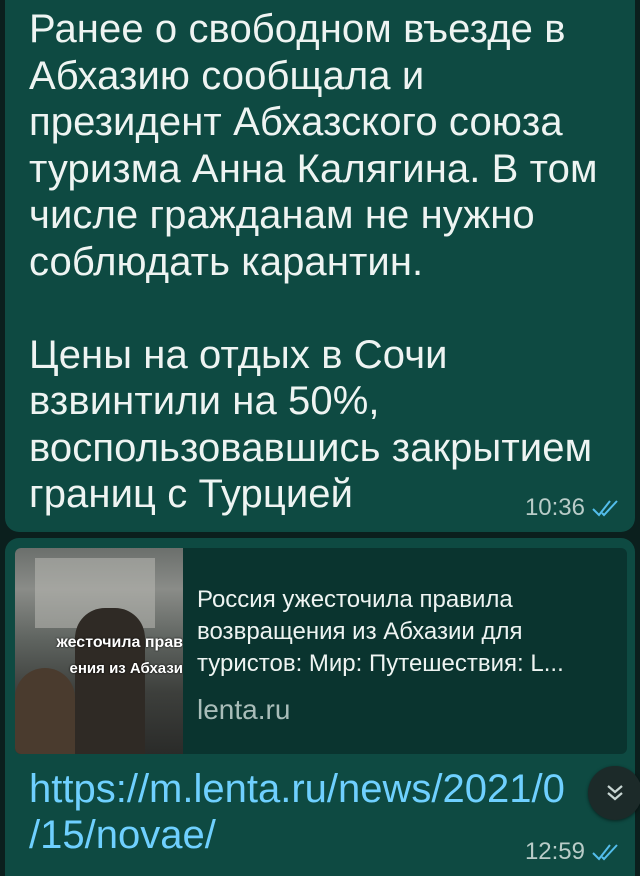  I want to click on thumbnail-caption: ения из Абхази, so click(126, 668).